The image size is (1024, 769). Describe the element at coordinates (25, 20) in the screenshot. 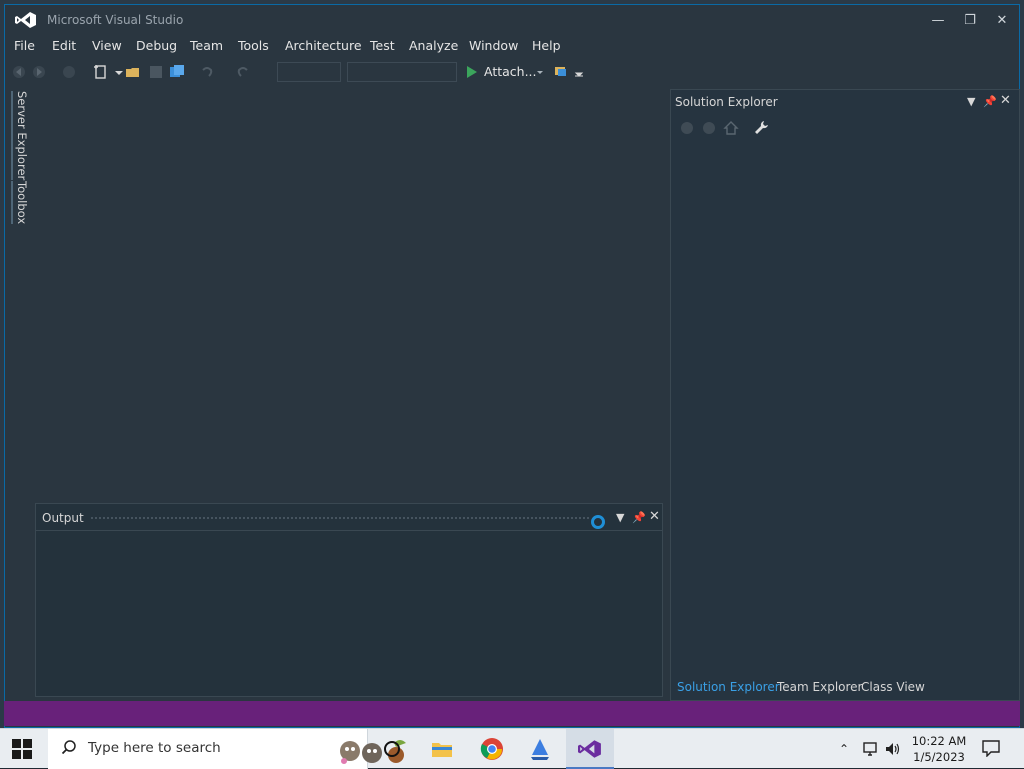

I see `visual-studio-logo-icon` at that location.